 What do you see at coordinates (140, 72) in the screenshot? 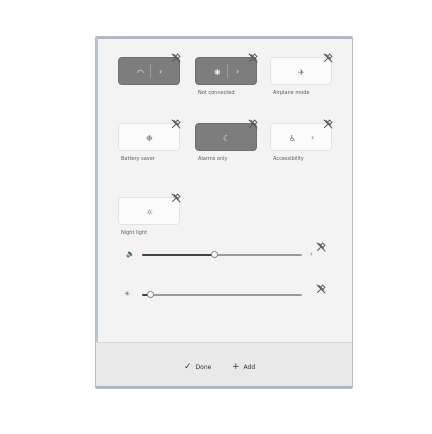
I see `wifi-icon: ◠` at bounding box center [140, 72].